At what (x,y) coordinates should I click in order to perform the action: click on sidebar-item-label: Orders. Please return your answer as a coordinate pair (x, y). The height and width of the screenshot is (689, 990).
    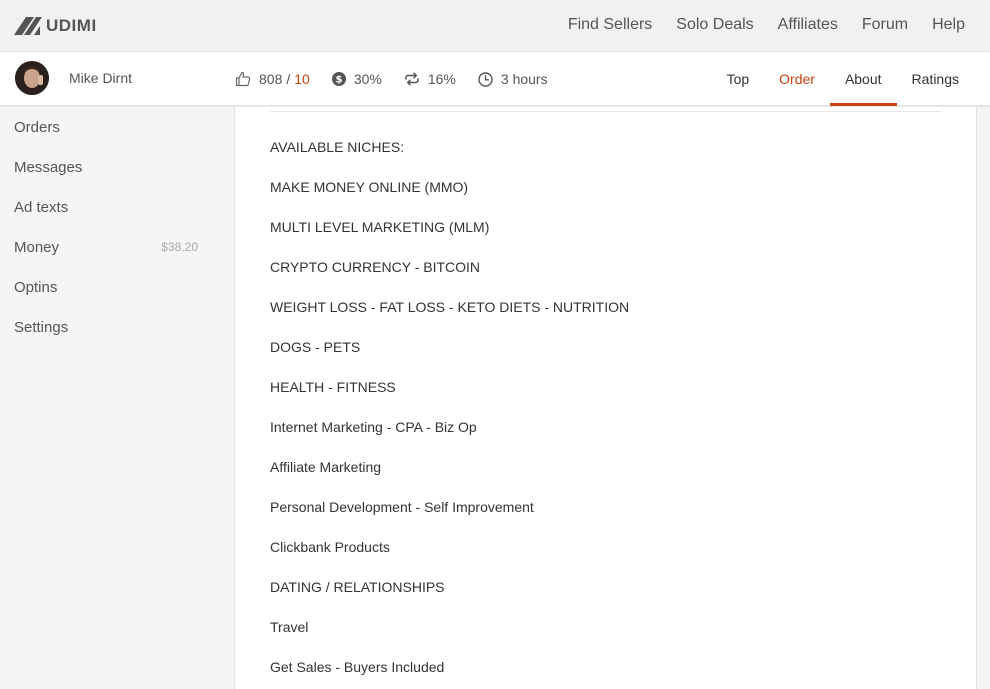
    Looking at the image, I should click on (37, 127).